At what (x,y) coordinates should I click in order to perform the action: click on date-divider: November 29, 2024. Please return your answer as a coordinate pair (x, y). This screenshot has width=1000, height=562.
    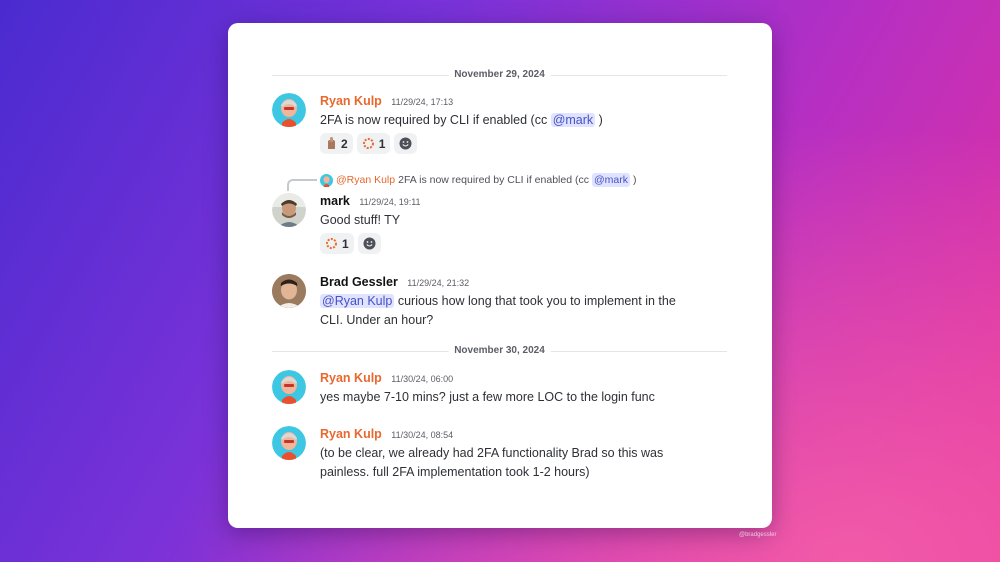
    Looking at the image, I should click on (499, 75).